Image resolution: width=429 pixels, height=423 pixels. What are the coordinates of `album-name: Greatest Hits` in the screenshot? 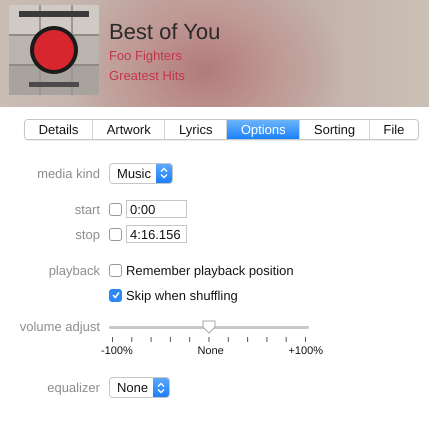 It's located at (147, 76).